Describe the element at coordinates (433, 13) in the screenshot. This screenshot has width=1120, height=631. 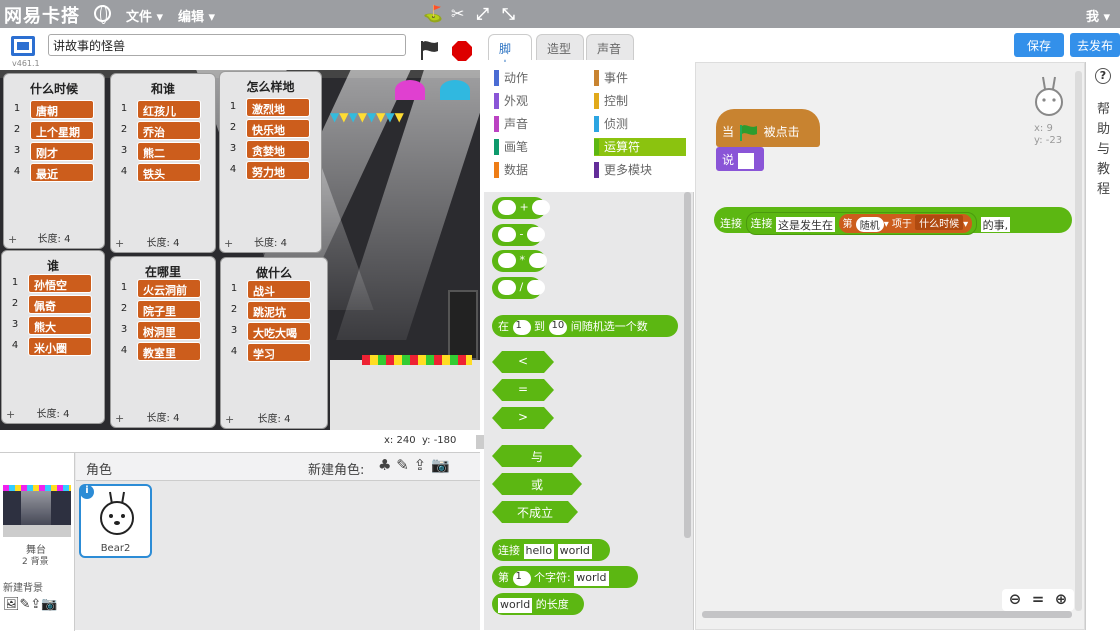
I see `duplicate-tool-icon: ⛳` at that location.